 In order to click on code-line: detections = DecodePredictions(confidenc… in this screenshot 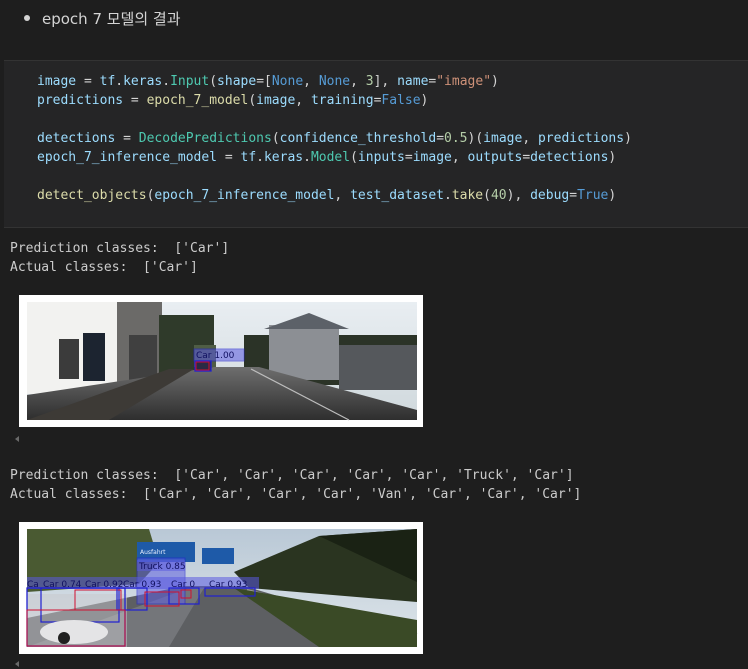, I will do `click(334, 138)`.